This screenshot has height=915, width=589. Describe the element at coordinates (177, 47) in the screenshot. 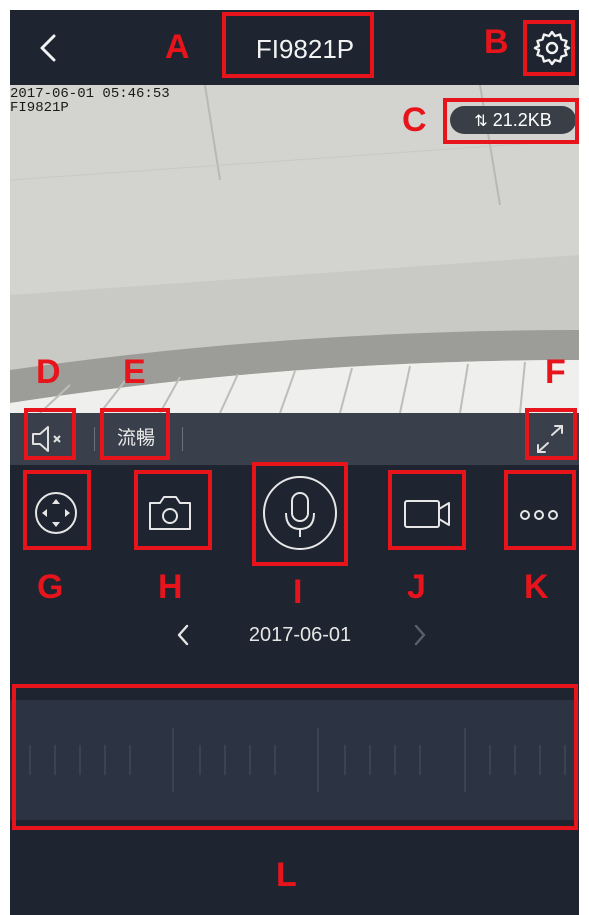

I see `marker-a: A` at that location.